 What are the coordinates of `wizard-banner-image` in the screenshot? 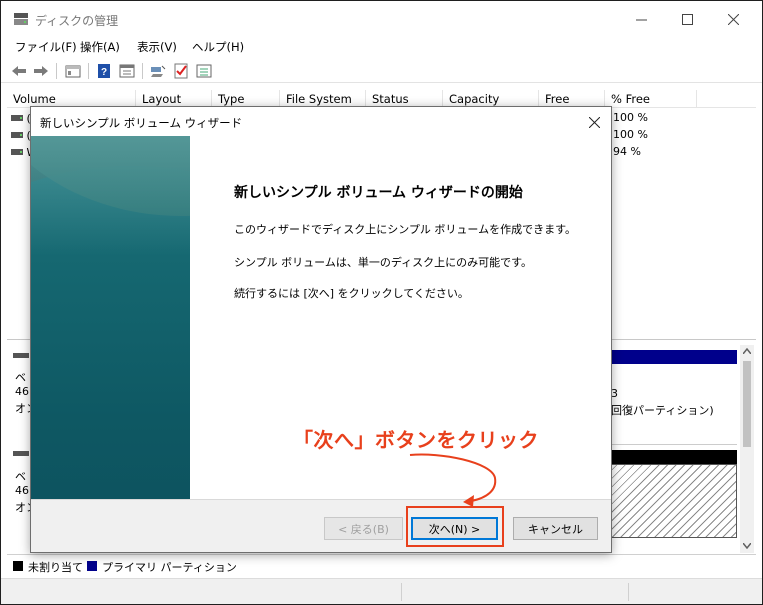 It's located at (110, 317).